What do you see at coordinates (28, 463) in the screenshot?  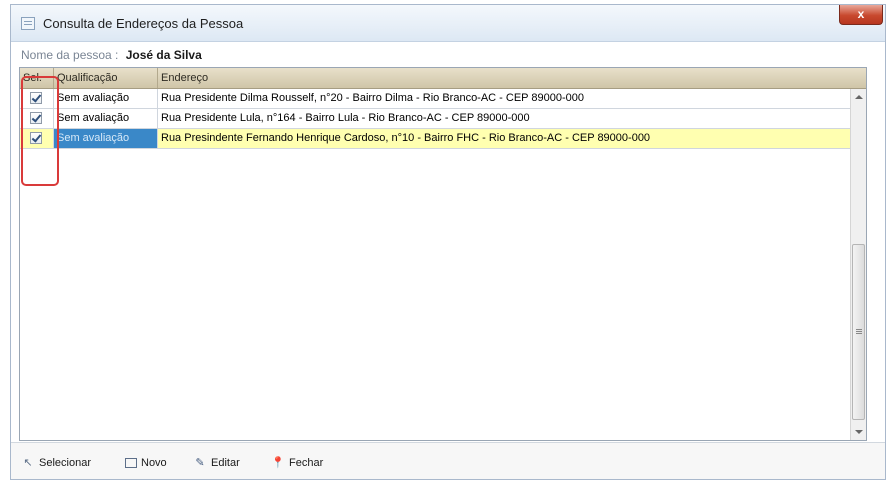 I see `cursor-icon: ↖` at bounding box center [28, 463].